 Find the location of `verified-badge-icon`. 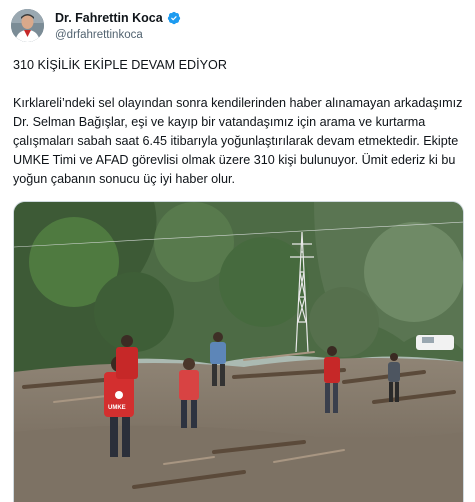

verified-badge-icon is located at coordinates (174, 18).